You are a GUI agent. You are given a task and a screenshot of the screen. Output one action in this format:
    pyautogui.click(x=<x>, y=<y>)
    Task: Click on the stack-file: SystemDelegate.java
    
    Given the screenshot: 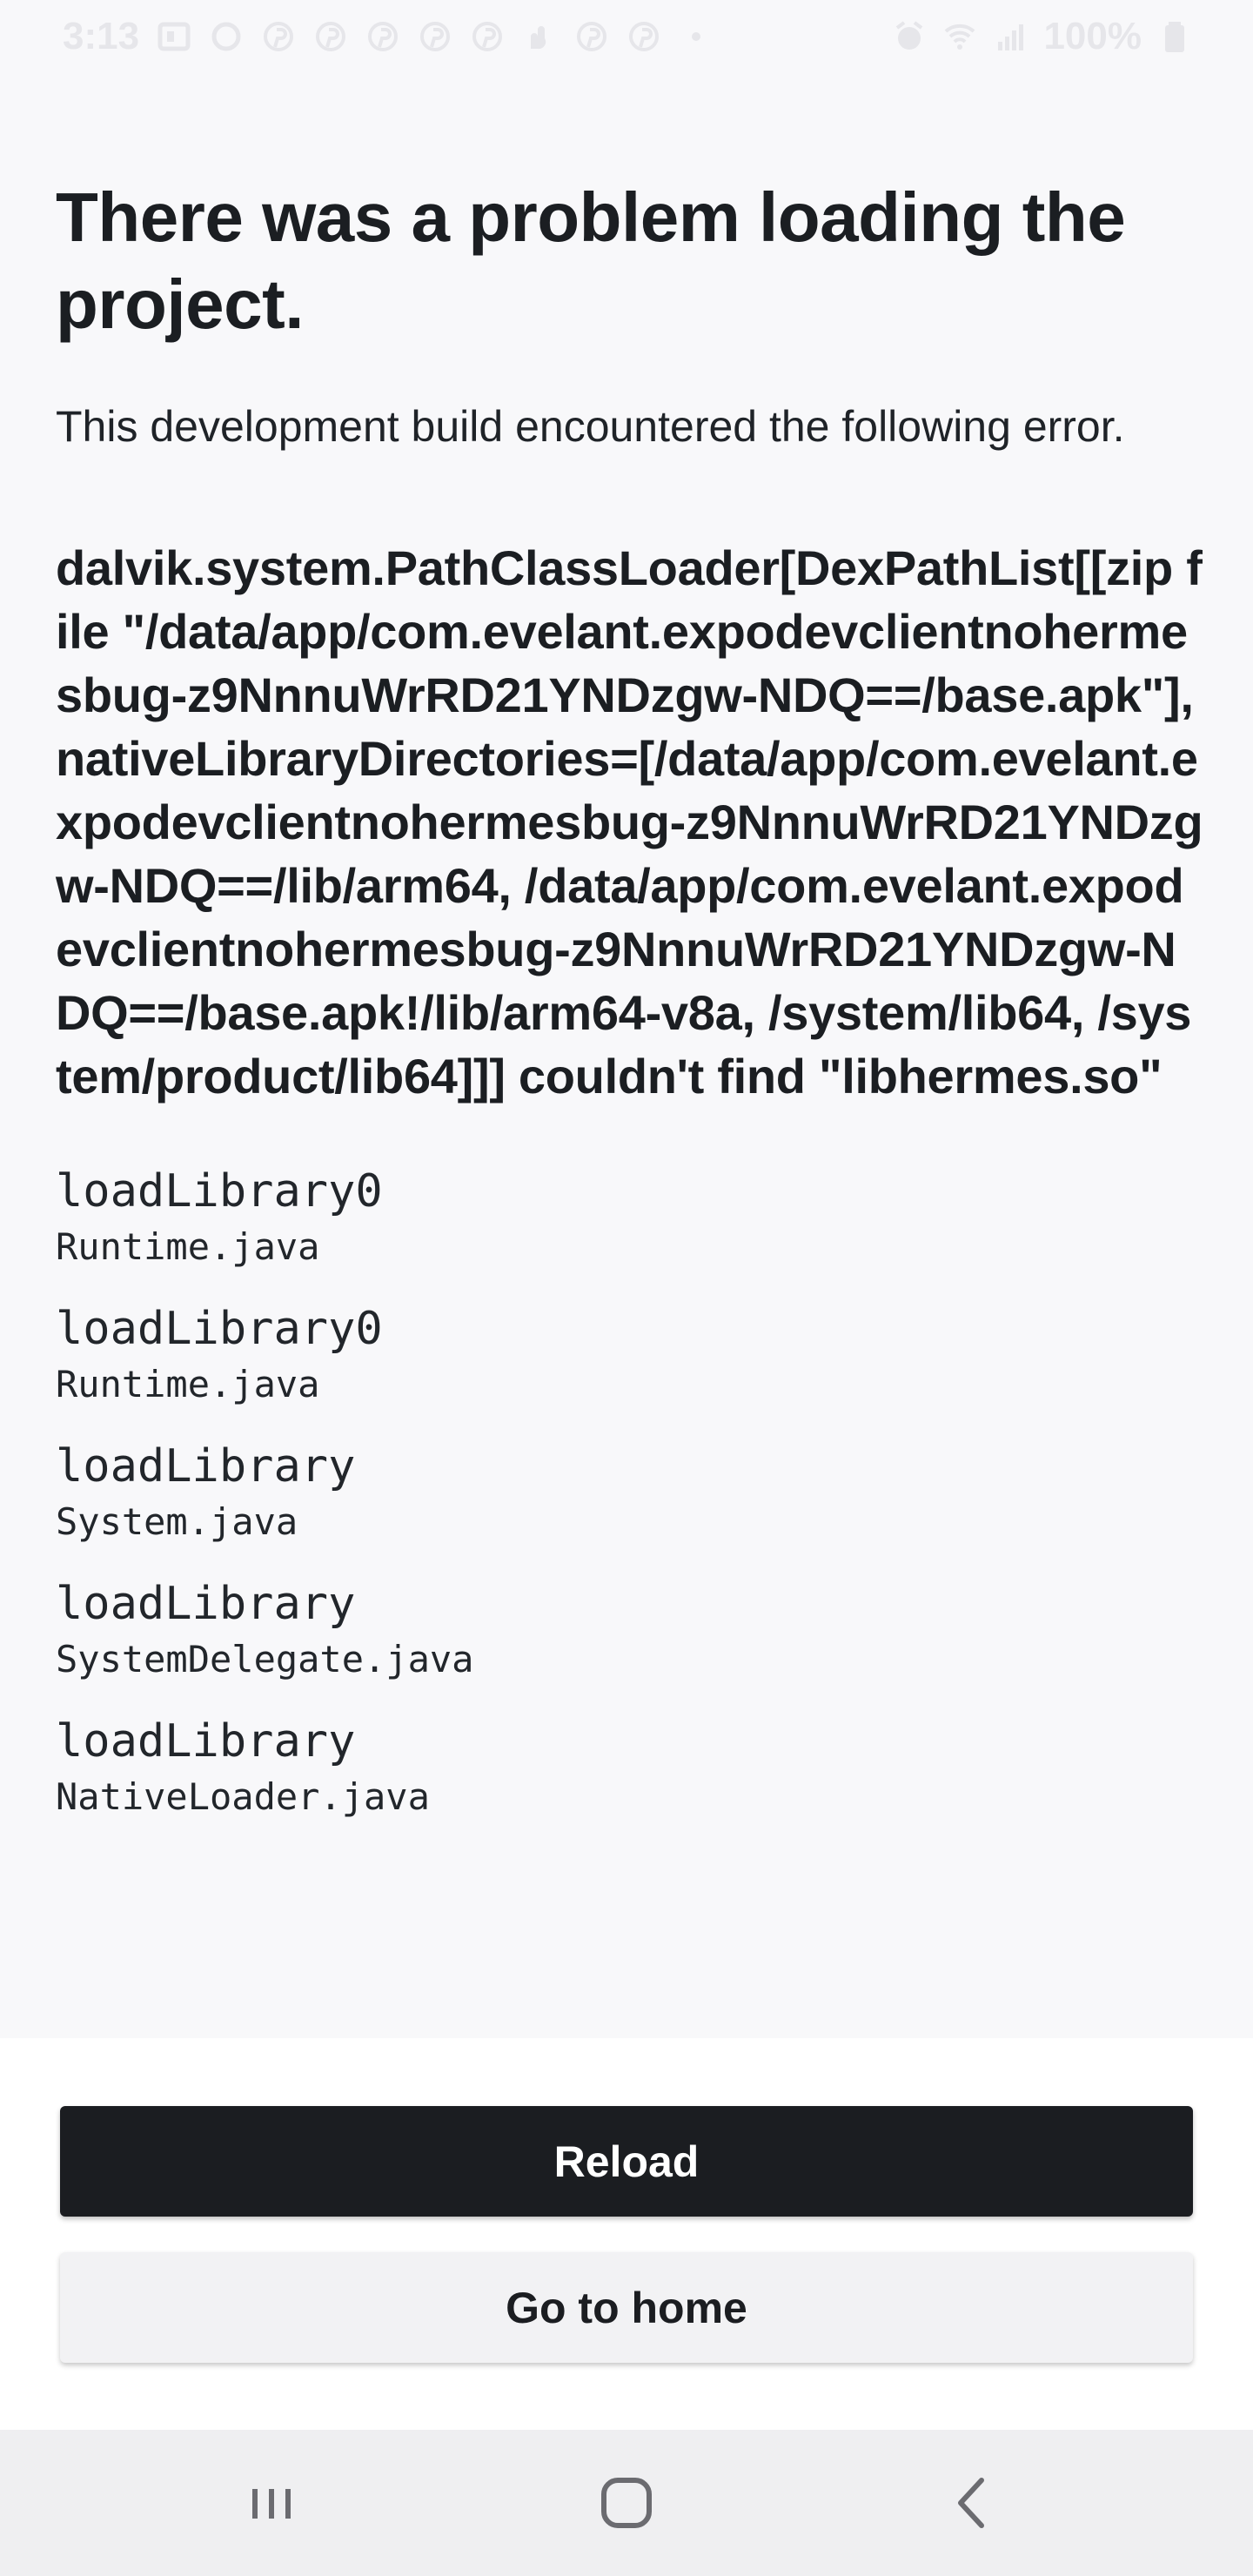 What is the action you would take?
    pyautogui.click(x=265, y=1659)
    